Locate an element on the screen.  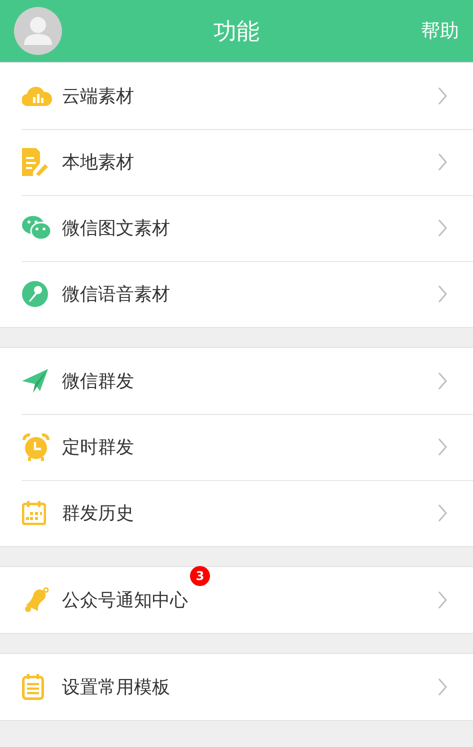
menu-item: 定时群发 is located at coordinates (236, 447).